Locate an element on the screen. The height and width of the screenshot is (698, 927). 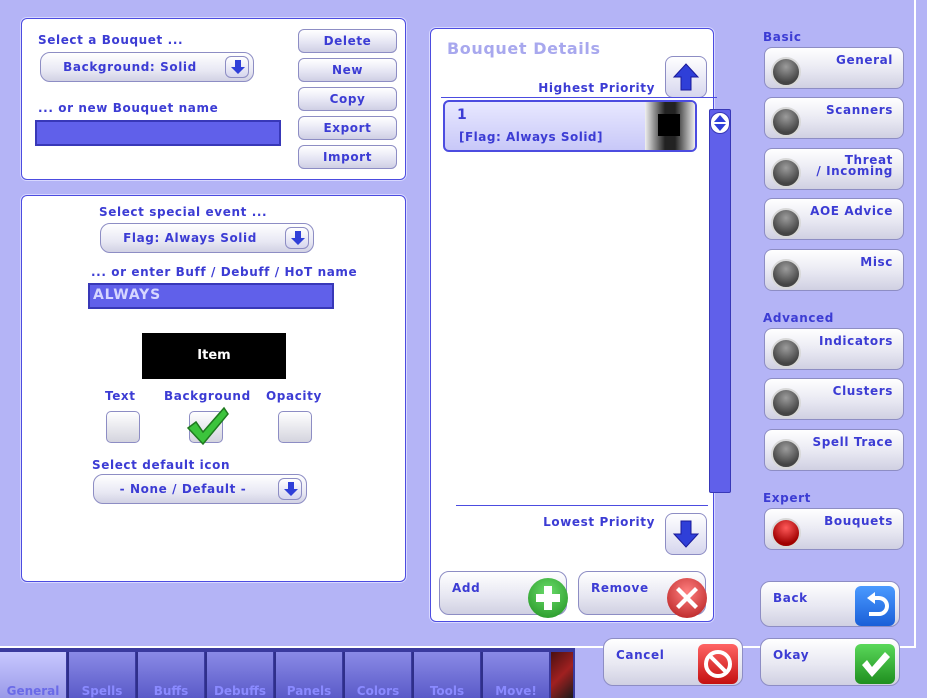
checkmark-icon is located at coordinates (207, 426).